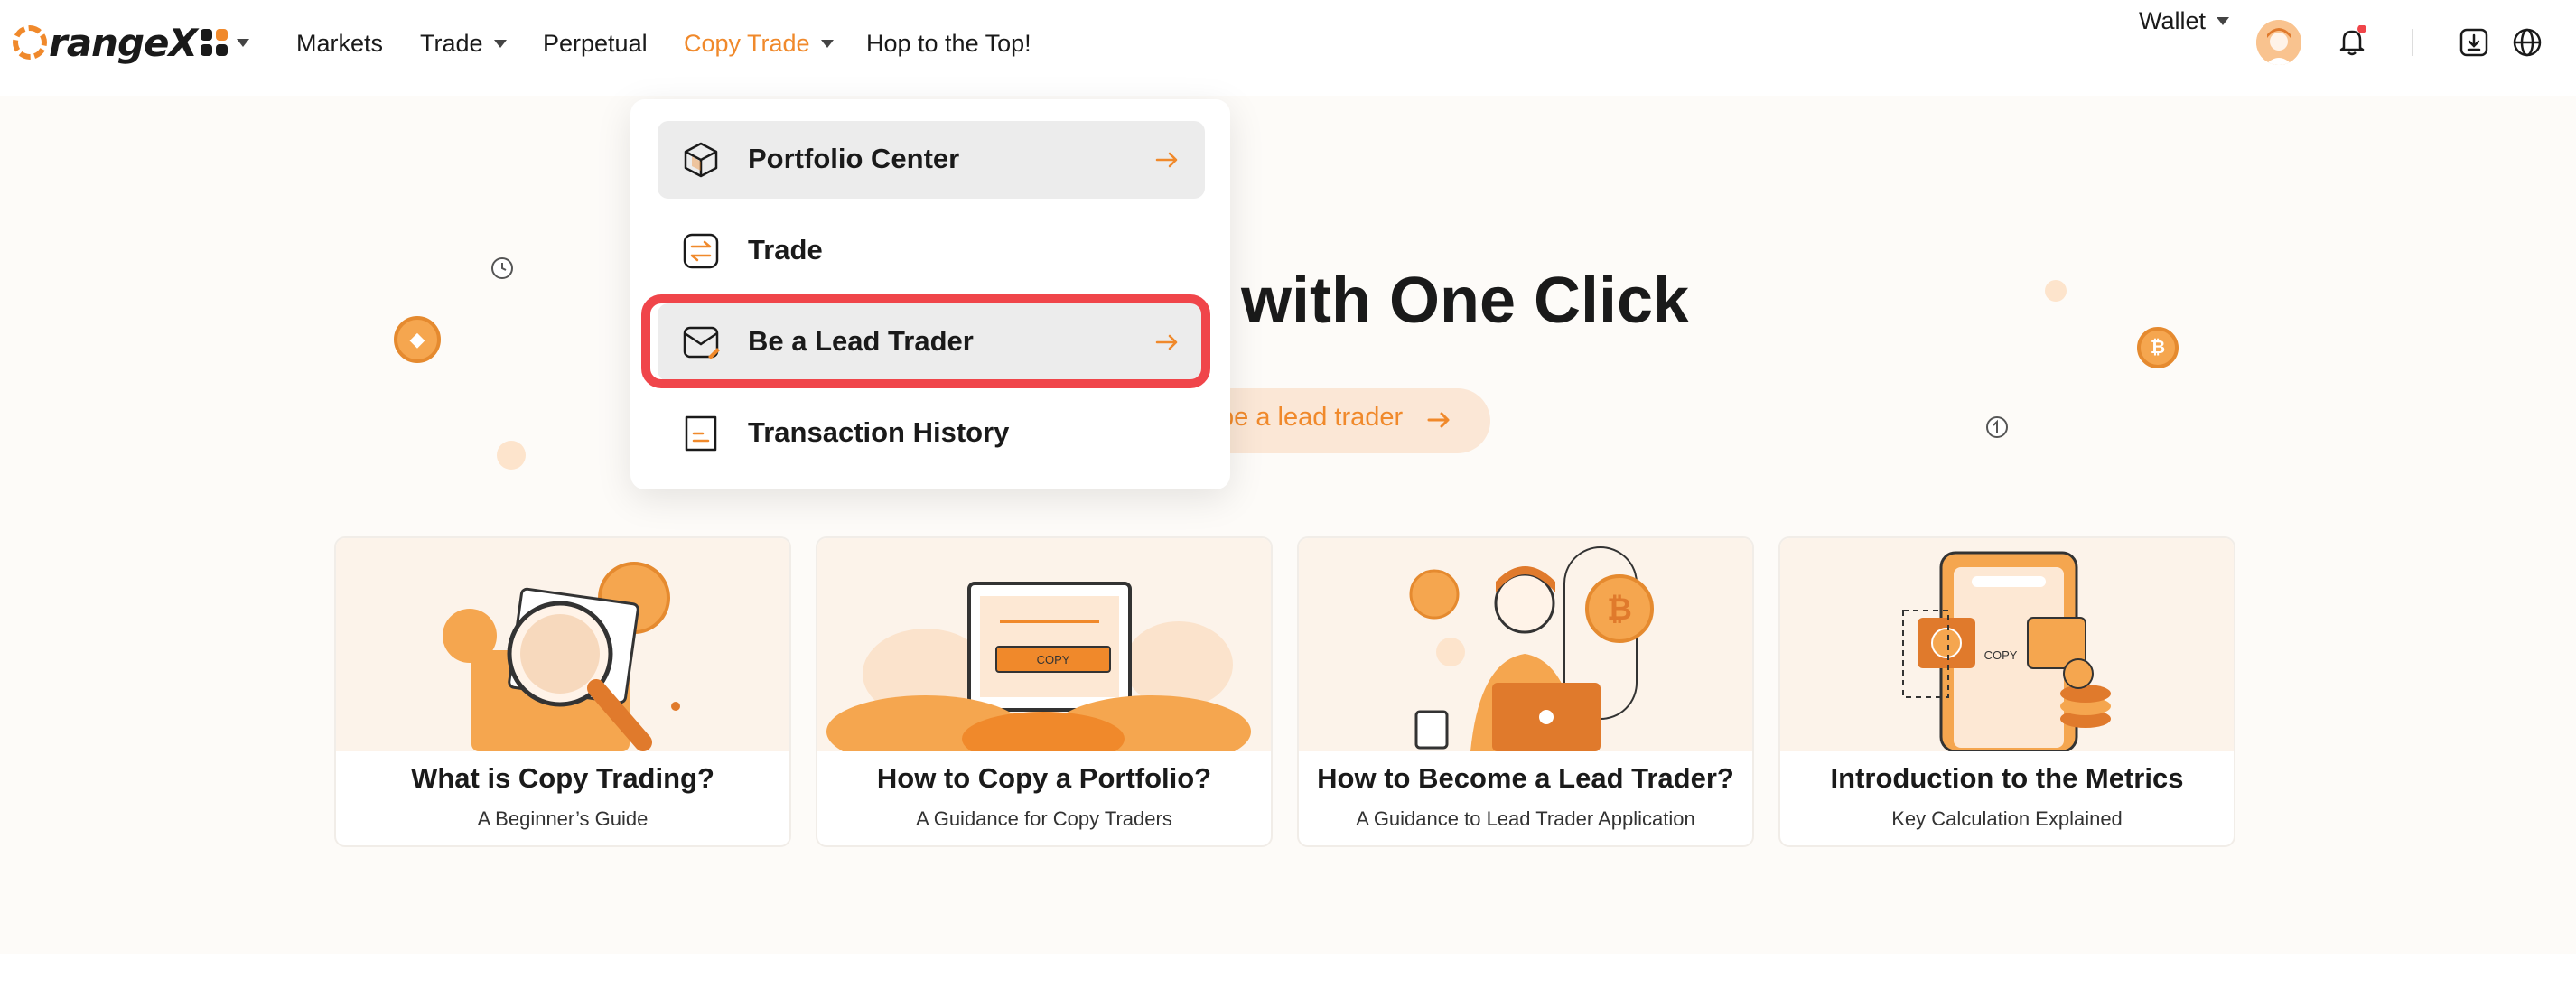 Image resolution: width=2576 pixels, height=988 pixels. What do you see at coordinates (932, 251) in the screenshot?
I see `dropdown-item-trade: Trade` at bounding box center [932, 251].